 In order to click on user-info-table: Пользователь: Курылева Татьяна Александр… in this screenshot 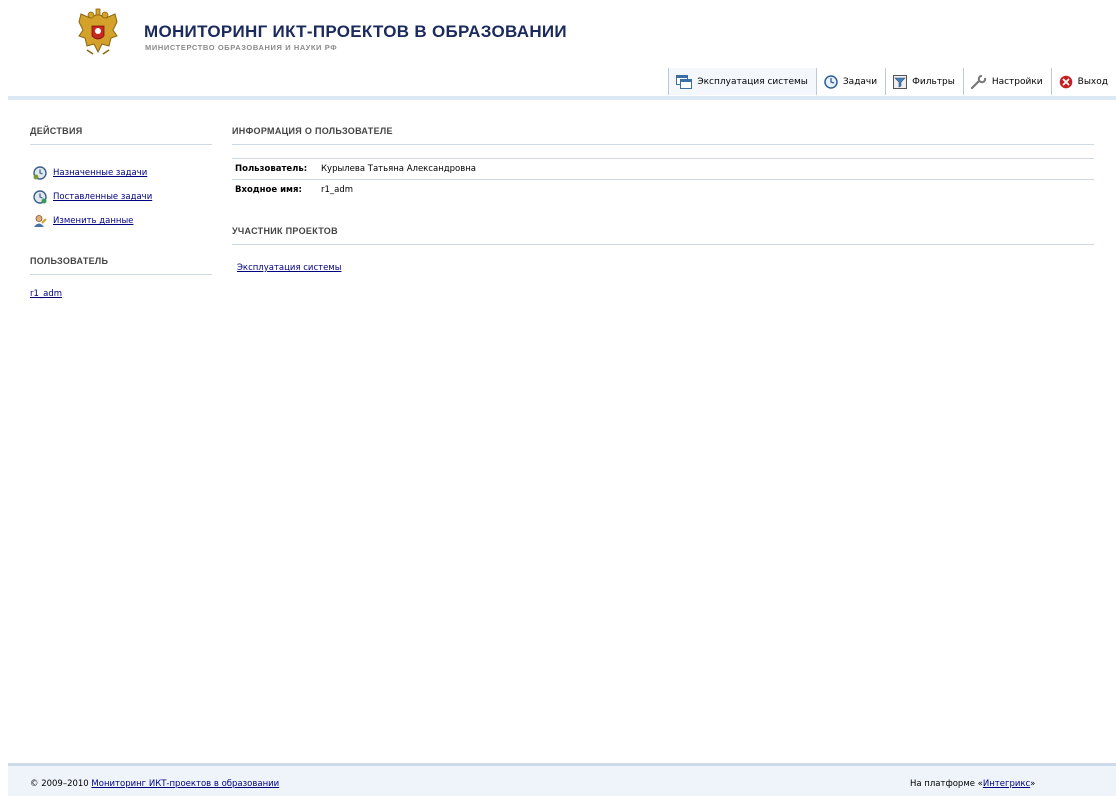, I will do `click(663, 179)`.